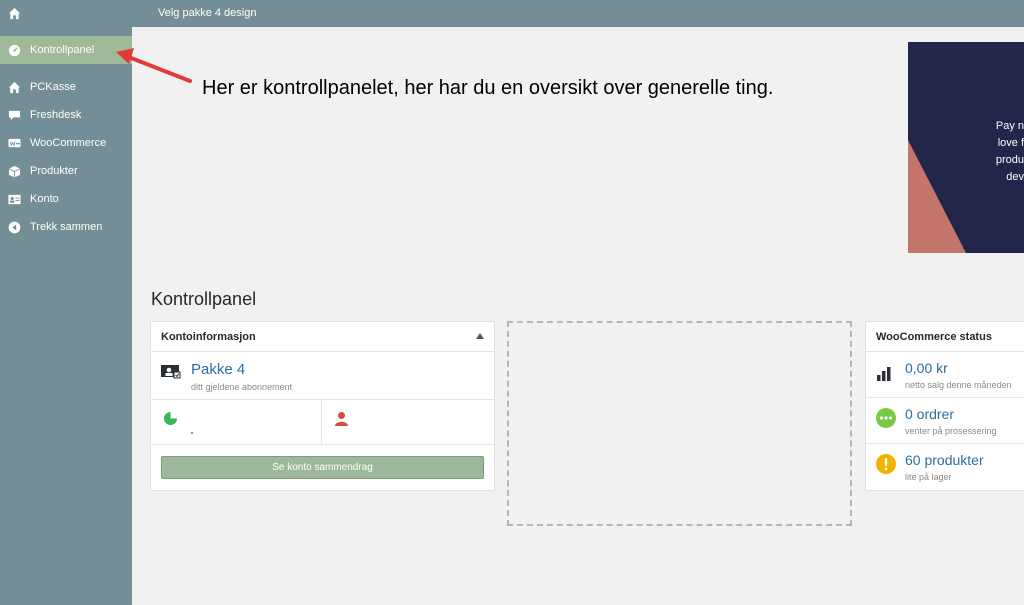 The width and height of the screenshot is (1024, 605). I want to click on sidebar-item-label: Freshdesk, so click(56, 115).